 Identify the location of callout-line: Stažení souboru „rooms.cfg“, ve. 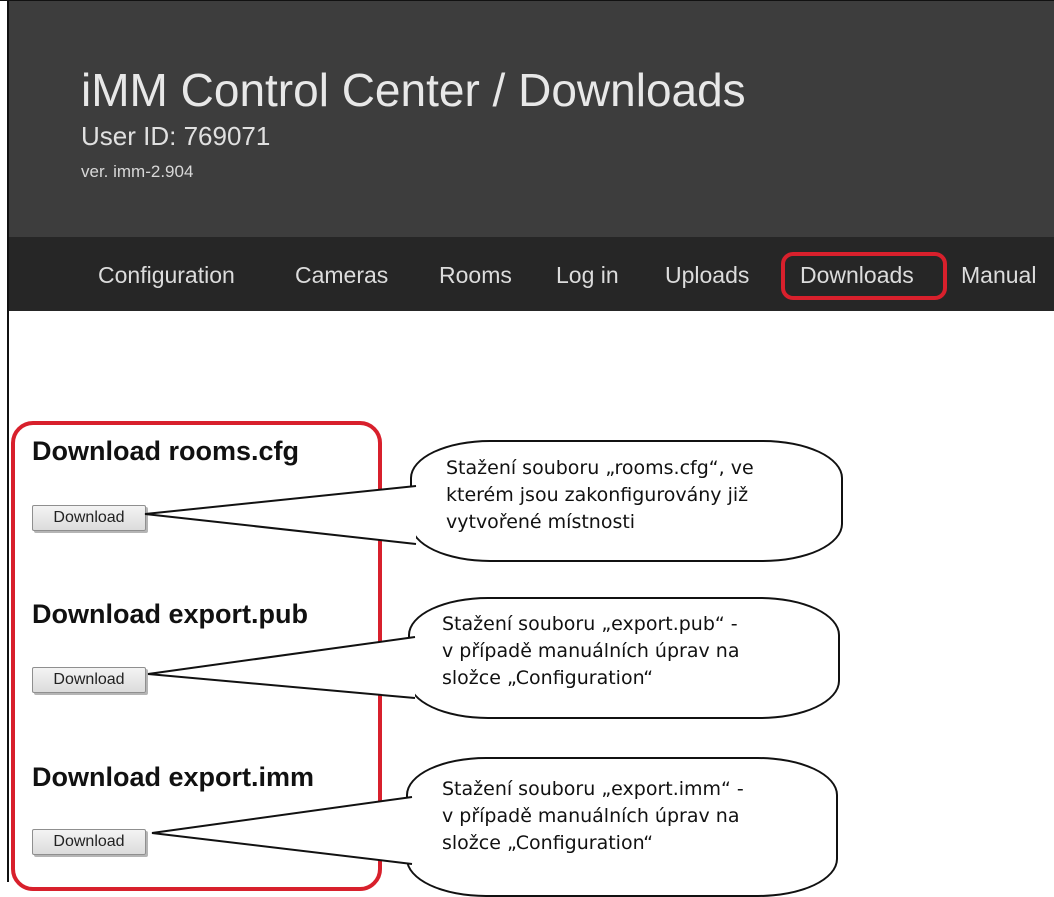
(600, 468).